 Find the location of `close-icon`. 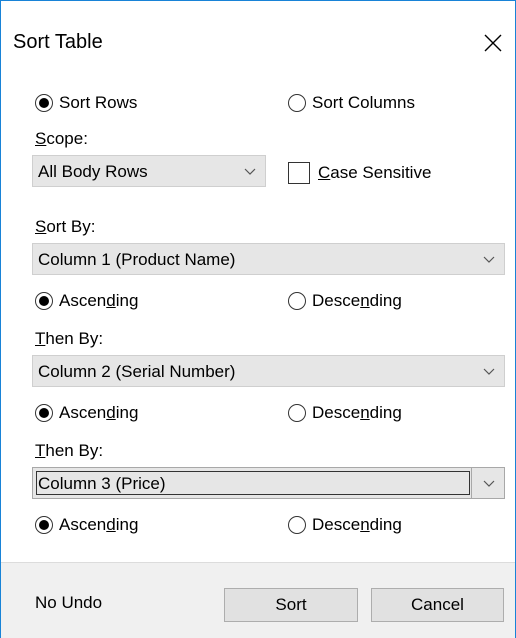

close-icon is located at coordinates (493, 43).